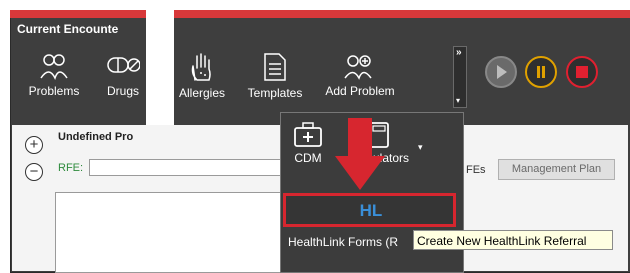 The height and width of the screenshot is (273, 630). Describe the element at coordinates (460, 77) in the screenshot. I see `toolbar-overflow-button: » ▾` at that location.